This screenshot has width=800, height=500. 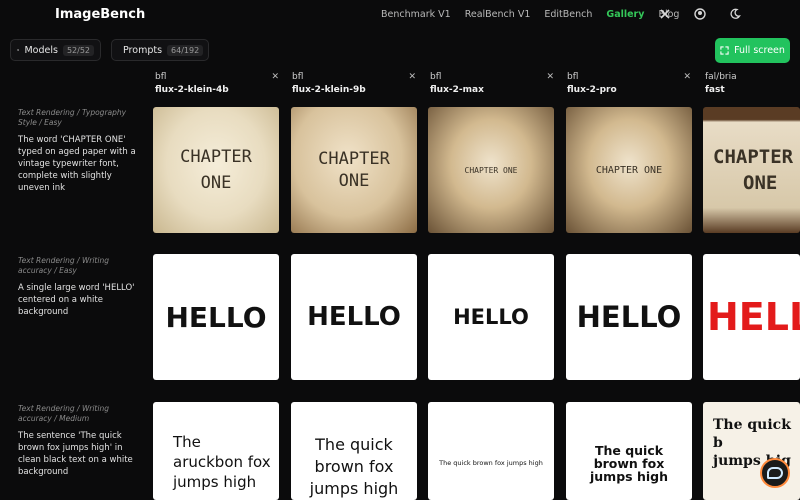 I want to click on image-text-line: The quick brown fox jumps high, so click(x=491, y=463).